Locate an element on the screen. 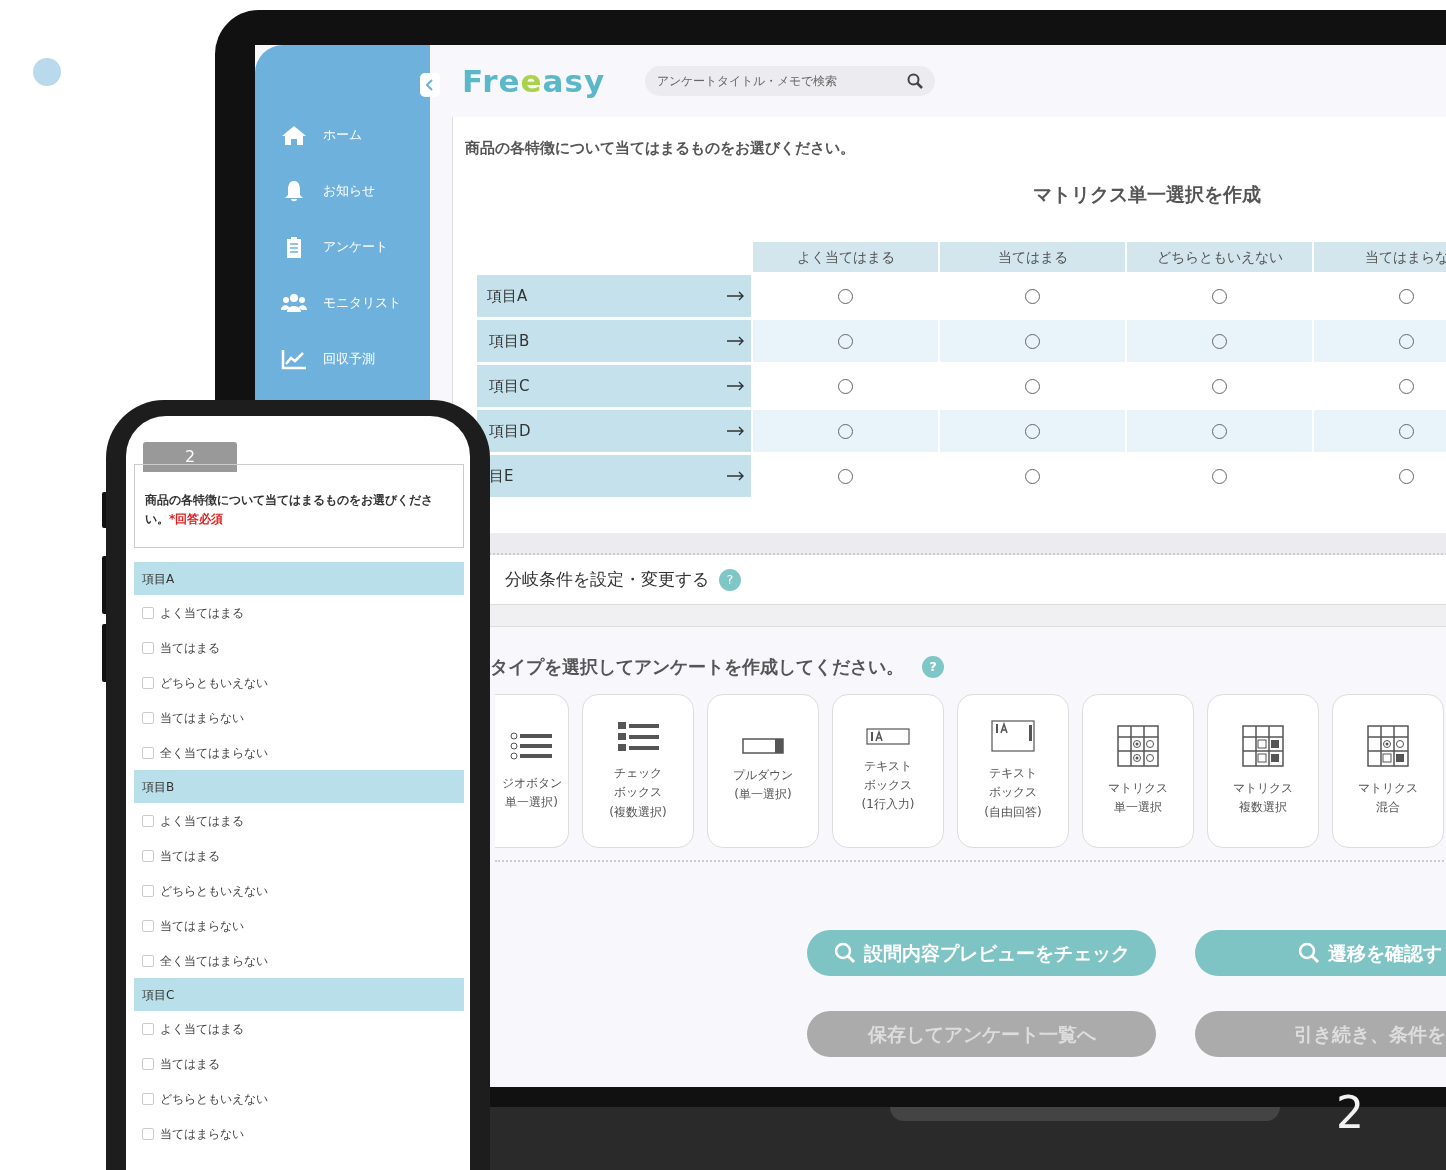 The height and width of the screenshot is (1170, 1446). question-number: 2 is located at coordinates (190, 457).